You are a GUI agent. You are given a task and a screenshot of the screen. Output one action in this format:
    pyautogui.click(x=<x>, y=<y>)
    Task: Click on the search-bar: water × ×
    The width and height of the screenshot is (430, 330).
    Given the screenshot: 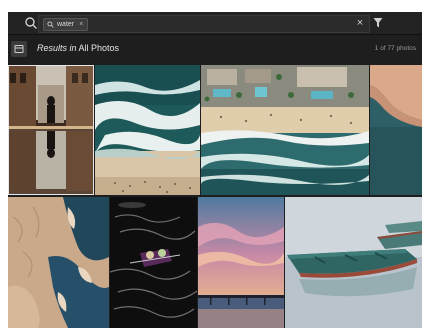 What is the action you would take?
    pyautogui.click(x=215, y=23)
    